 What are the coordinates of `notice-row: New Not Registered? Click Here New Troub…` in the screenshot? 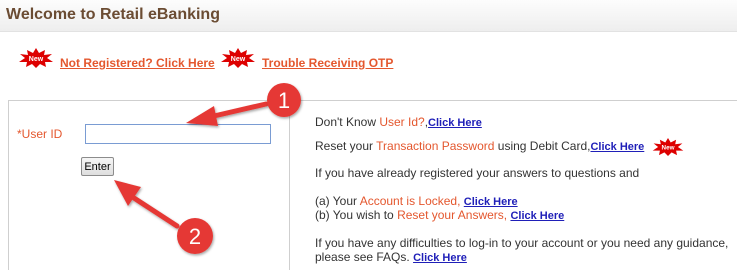 It's located at (368, 61).